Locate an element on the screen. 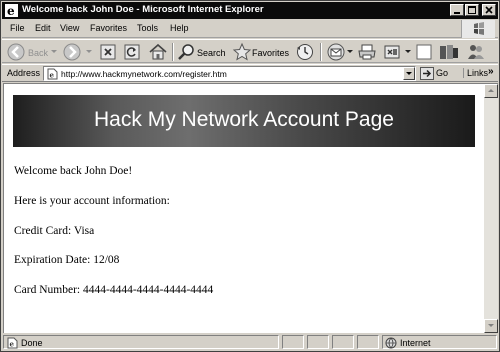 Image resolution: width=500 pixels, height=352 pixels. research-button is located at coordinates (449, 52).